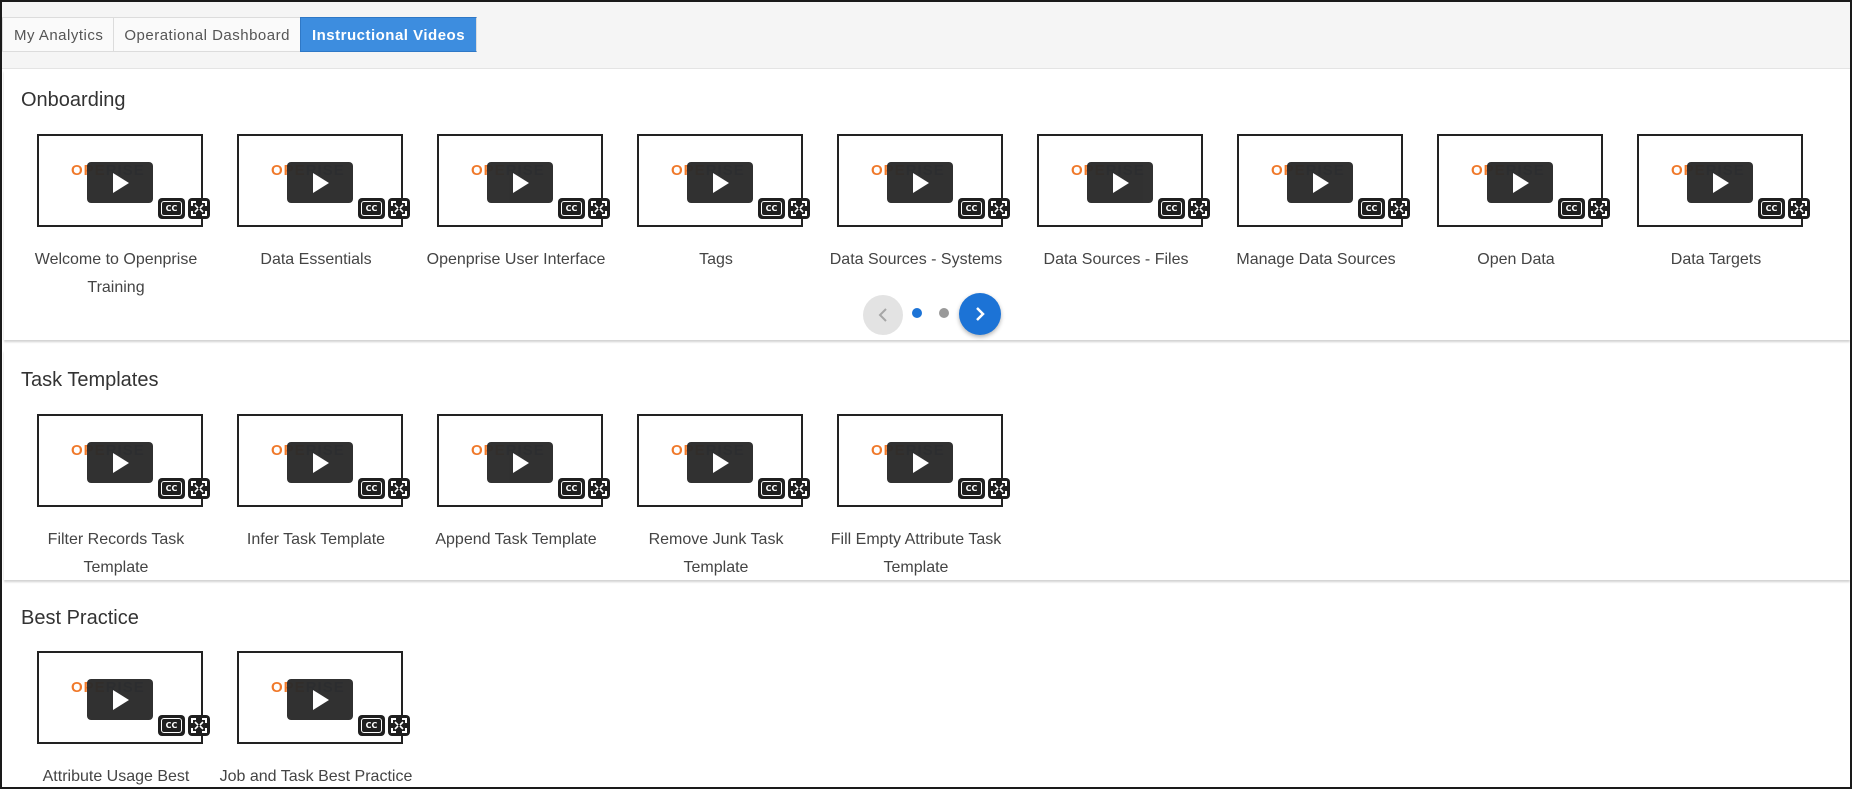  Describe the element at coordinates (716, 260) in the screenshot. I see `video-title: Tags` at that location.